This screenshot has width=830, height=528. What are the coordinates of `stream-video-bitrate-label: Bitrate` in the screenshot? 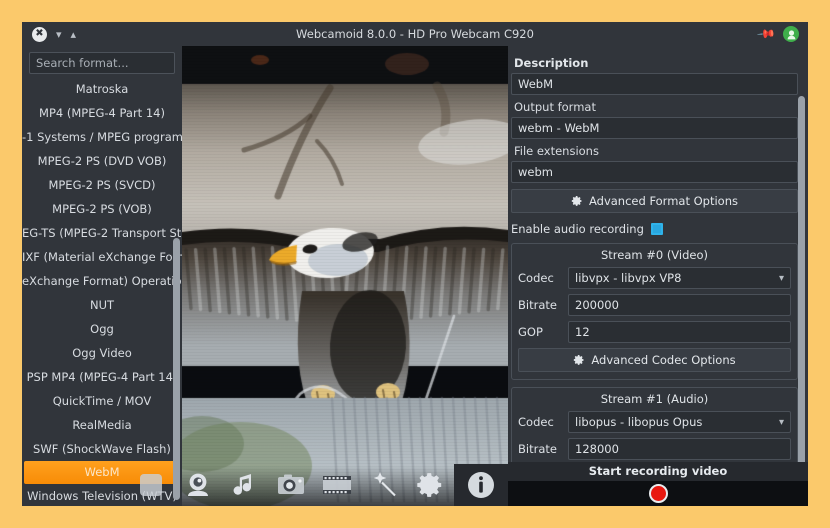 It's located at (537, 305).